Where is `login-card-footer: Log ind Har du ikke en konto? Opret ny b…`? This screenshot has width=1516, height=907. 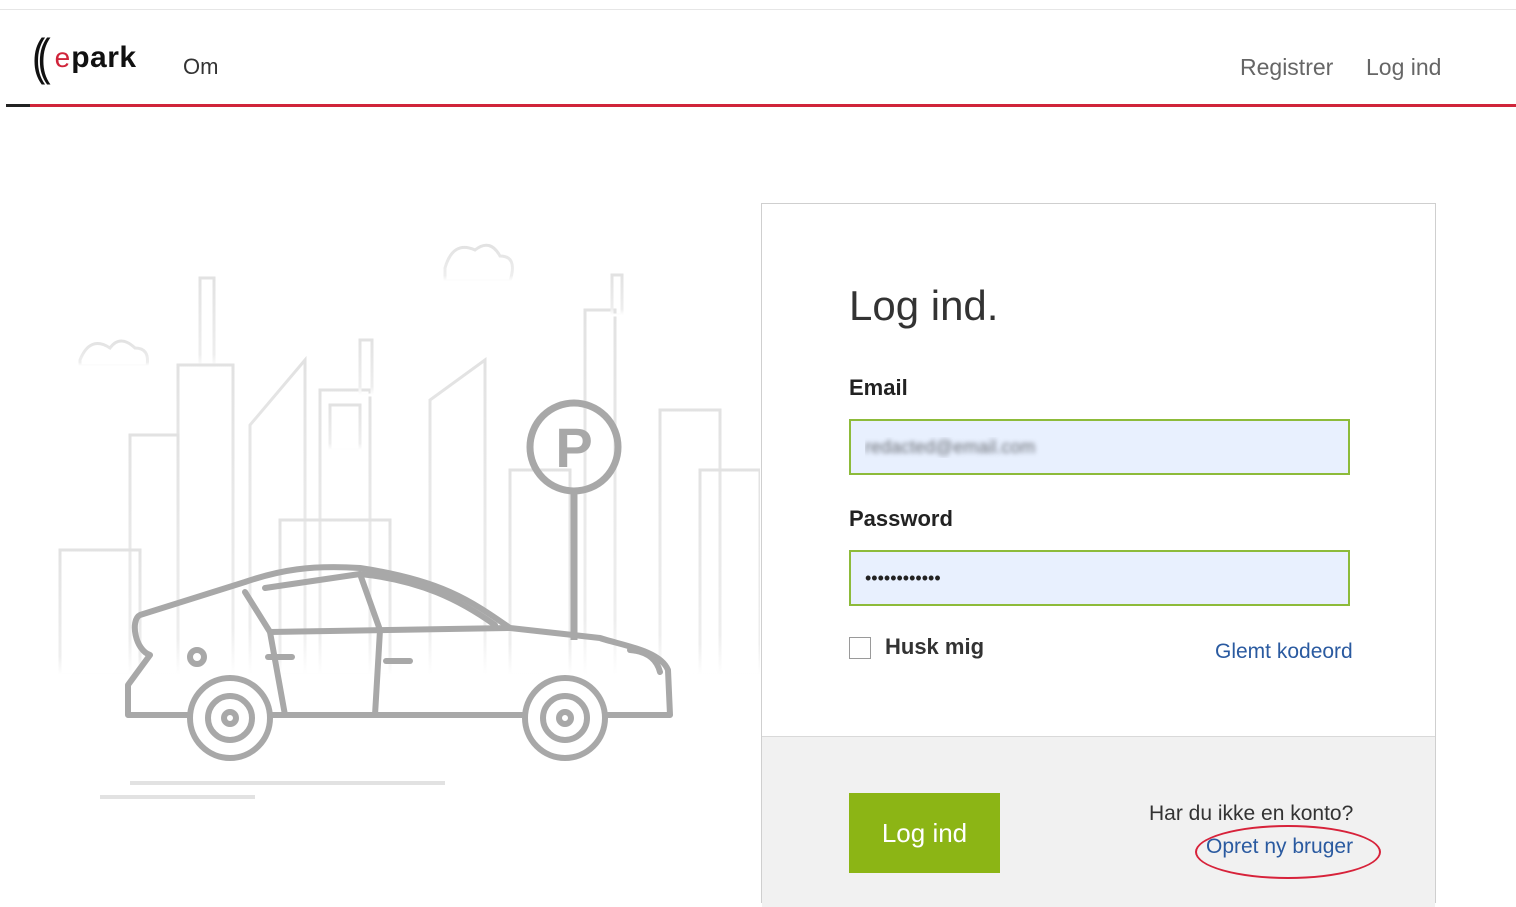
login-card-footer: Log ind Har du ikke en konto? Opret ny b… is located at coordinates (1098, 821).